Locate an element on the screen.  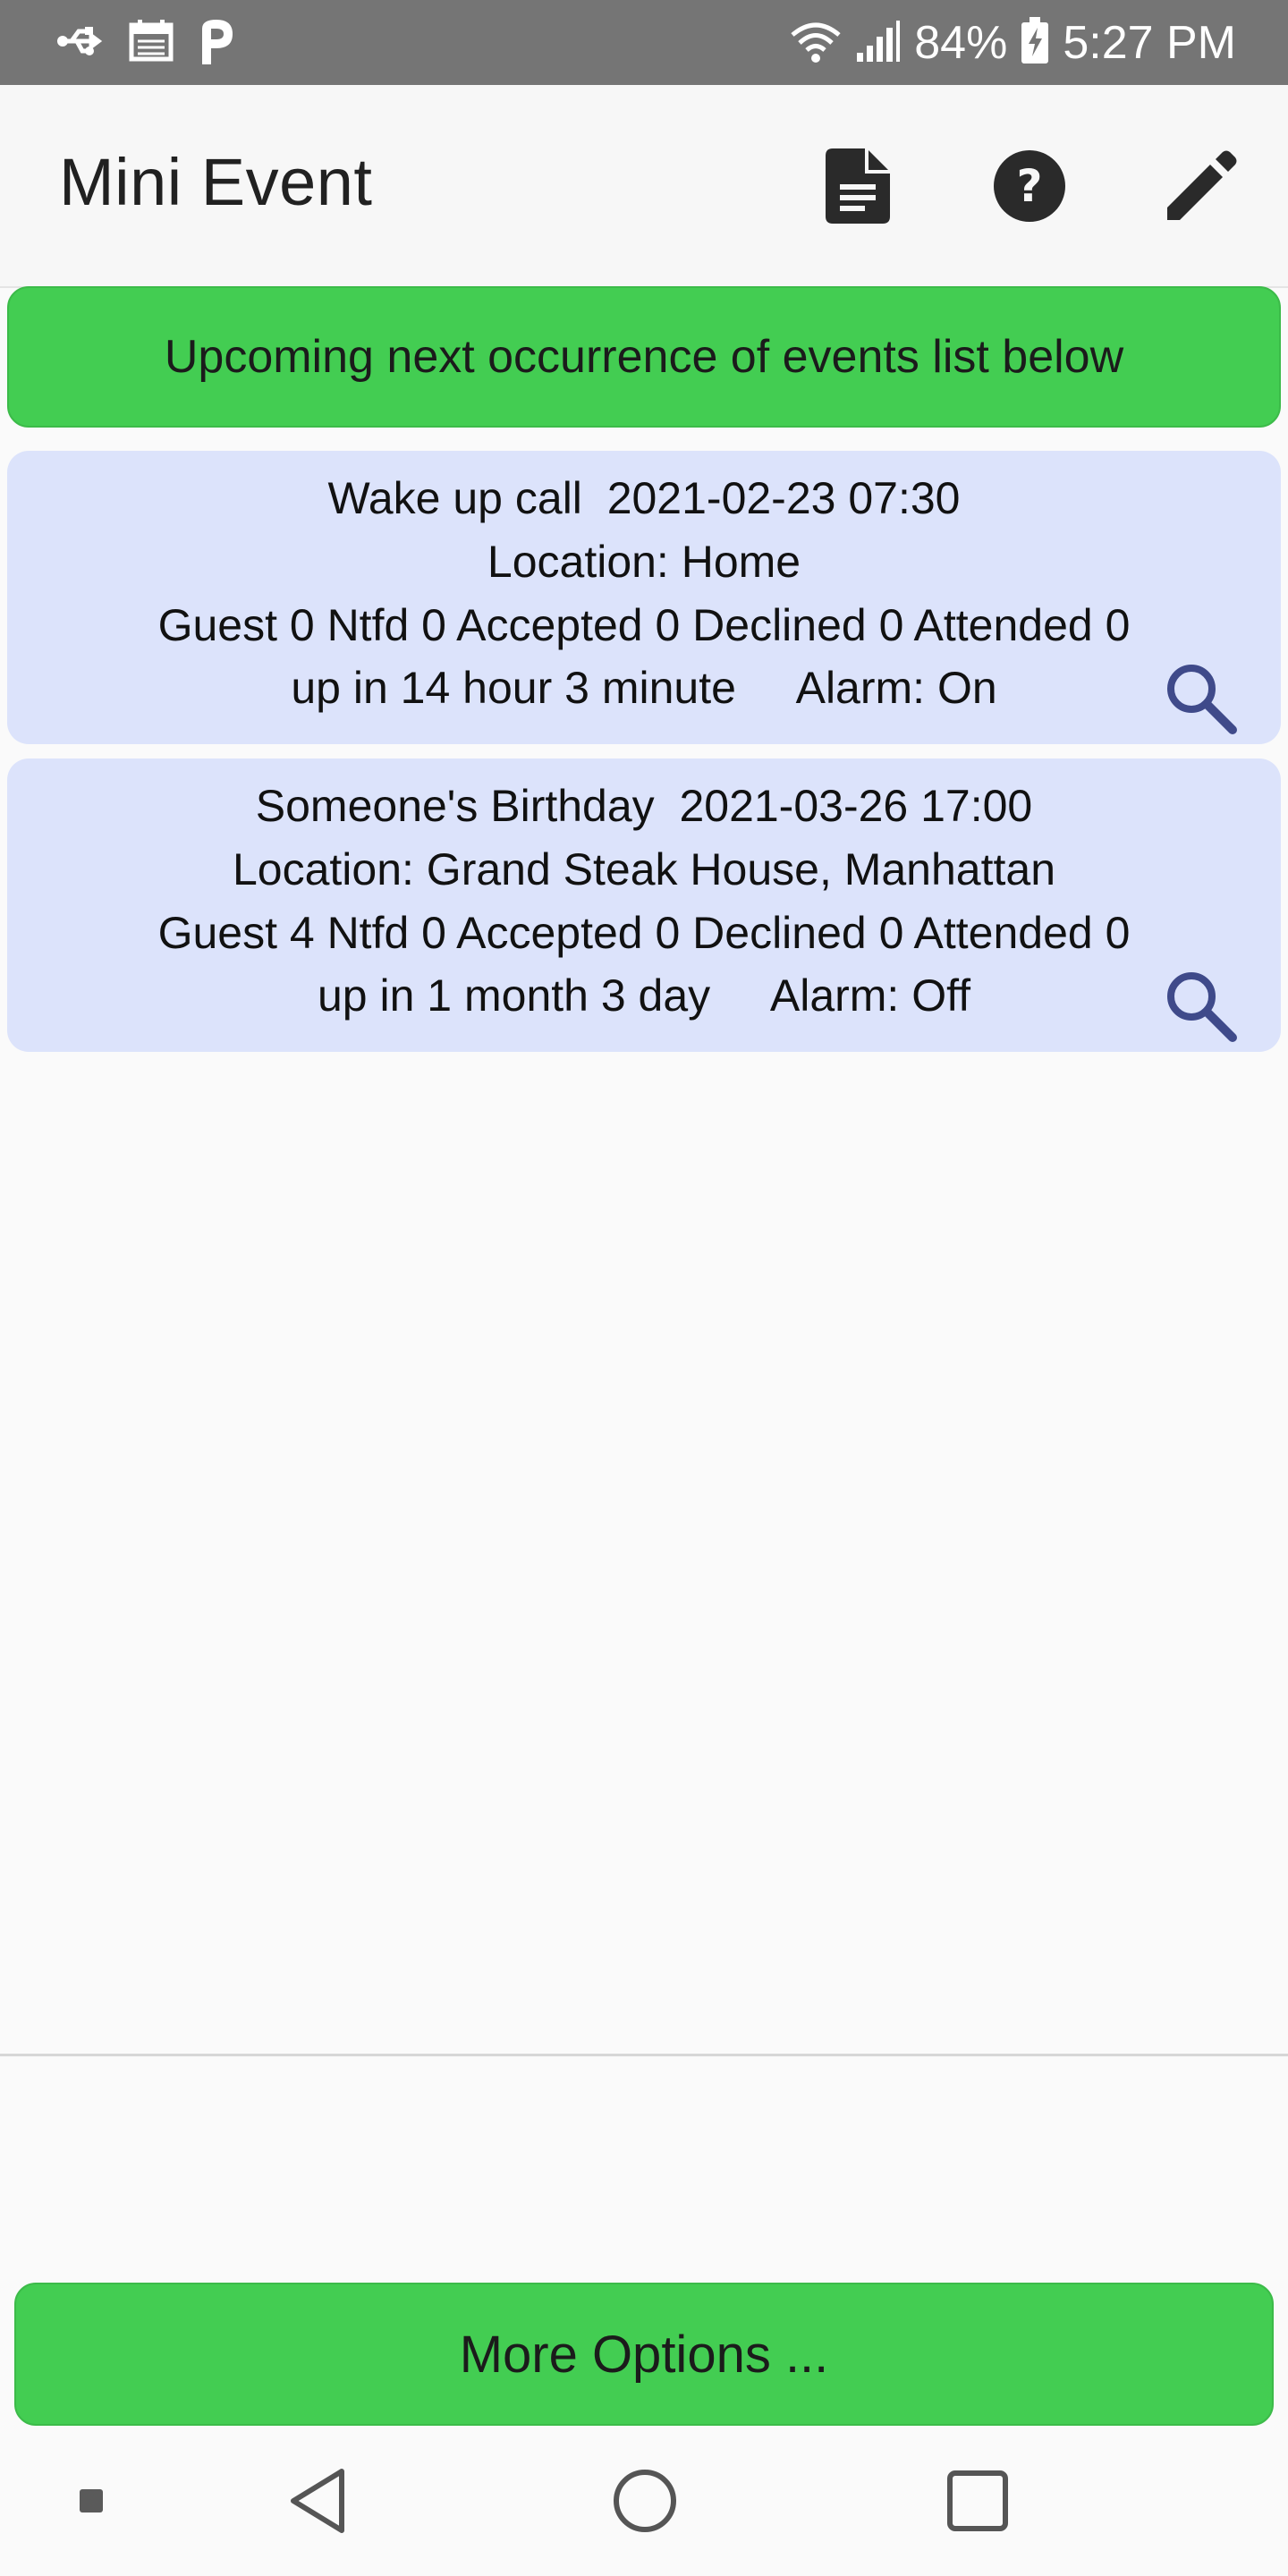
battery-charging-icon is located at coordinates (1035, 43).